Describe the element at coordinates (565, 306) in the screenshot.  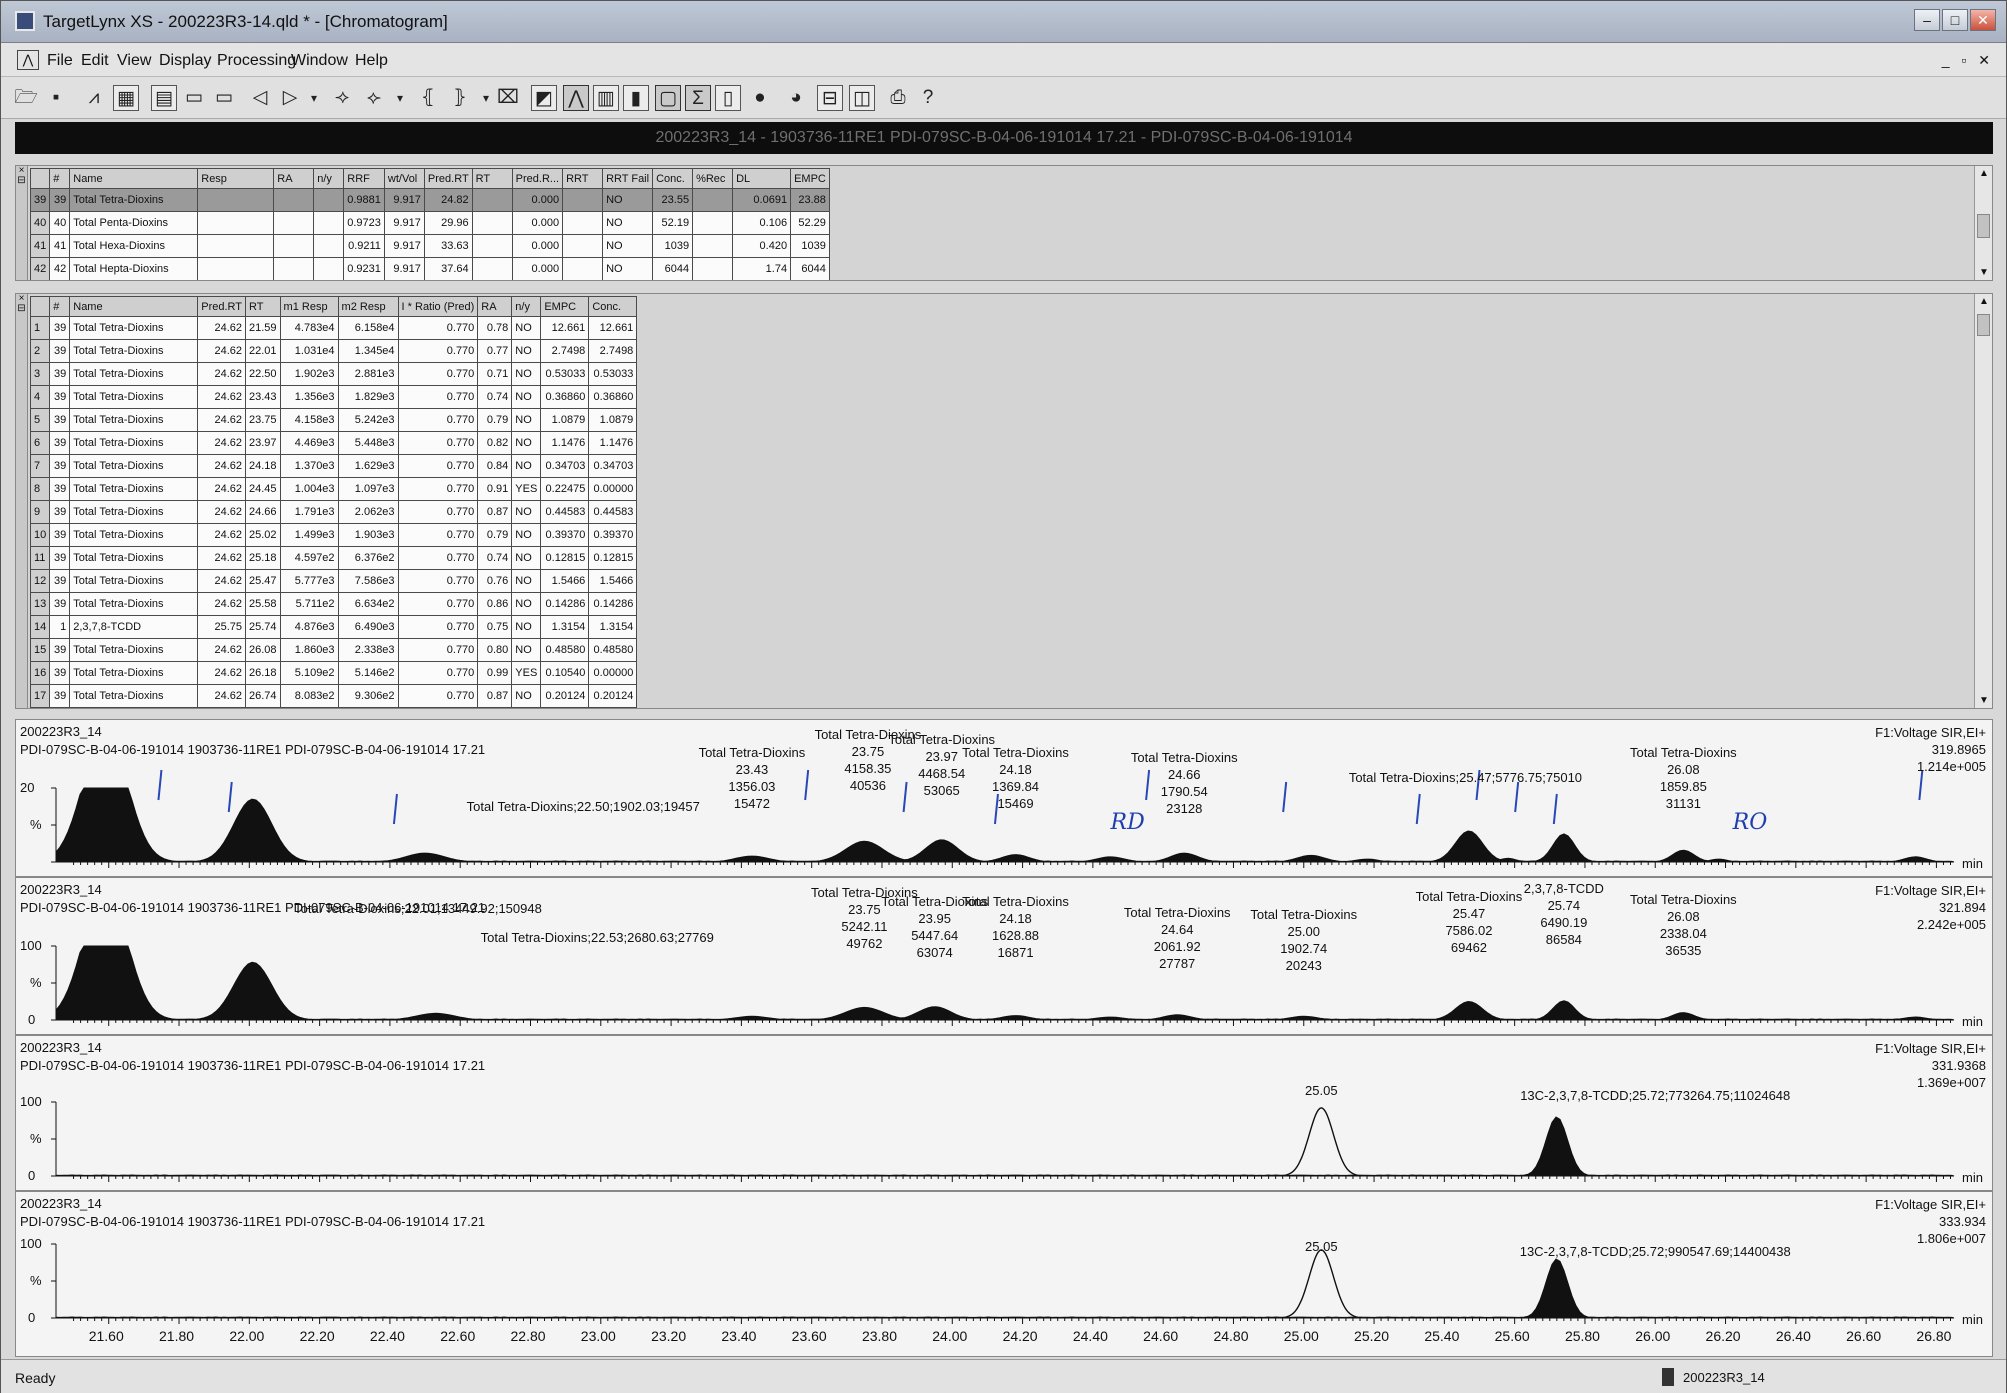
I see `peak-column-header: EMPC` at that location.